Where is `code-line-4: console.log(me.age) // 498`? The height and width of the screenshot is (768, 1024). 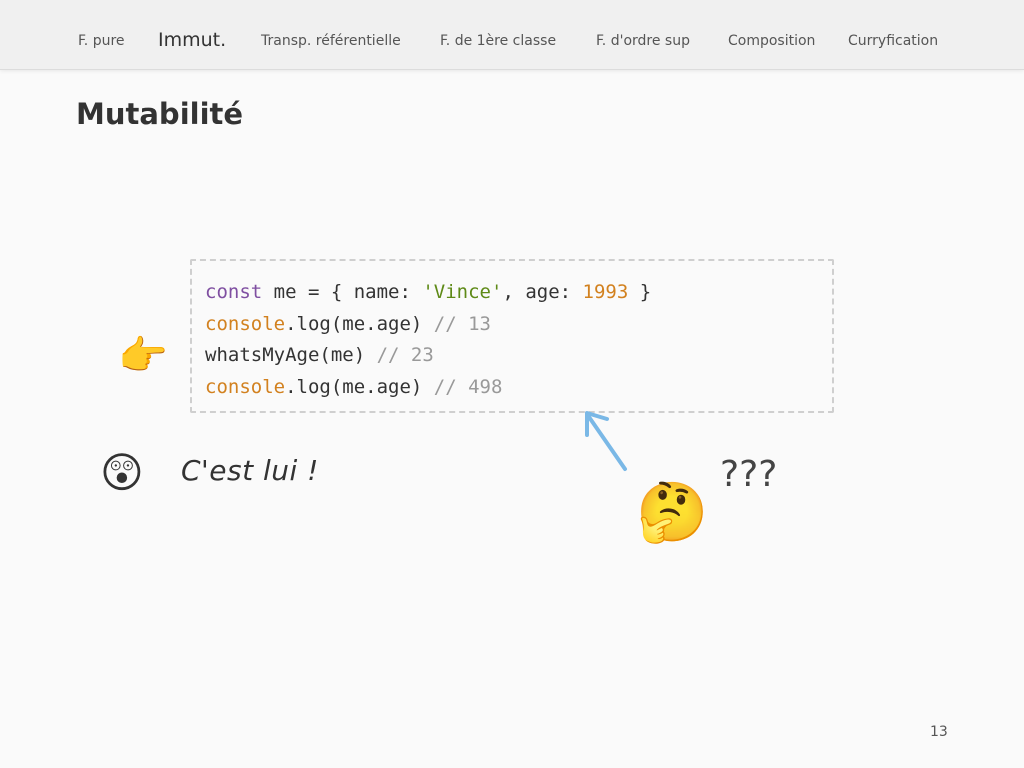 code-line-4: console.log(me.age) // 498 is located at coordinates (428, 388).